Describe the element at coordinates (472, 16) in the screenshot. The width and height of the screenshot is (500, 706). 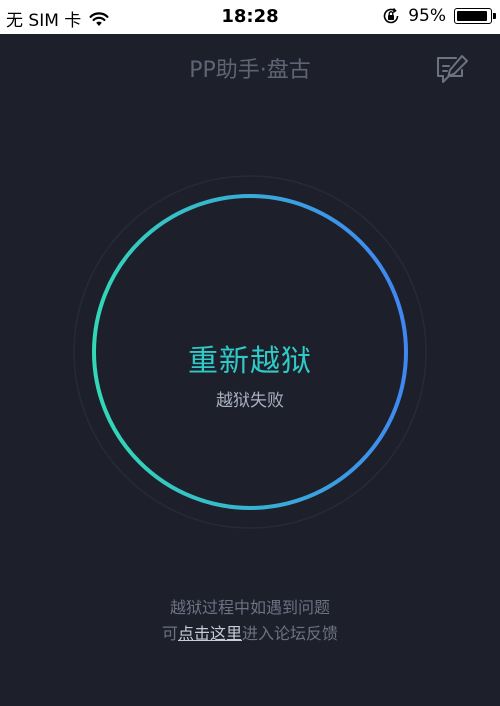
I see `battery-level-fill` at that location.